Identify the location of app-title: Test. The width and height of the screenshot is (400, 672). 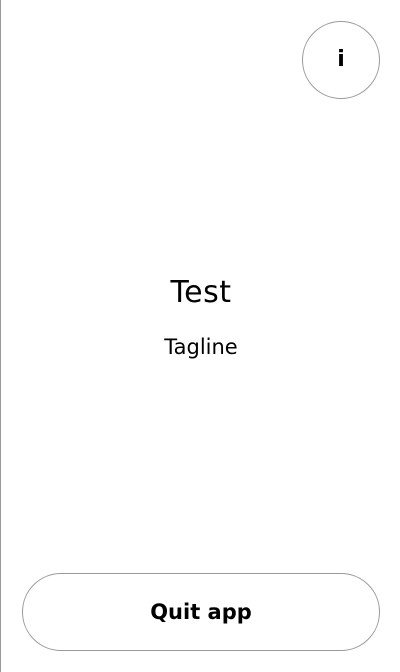
(201, 292).